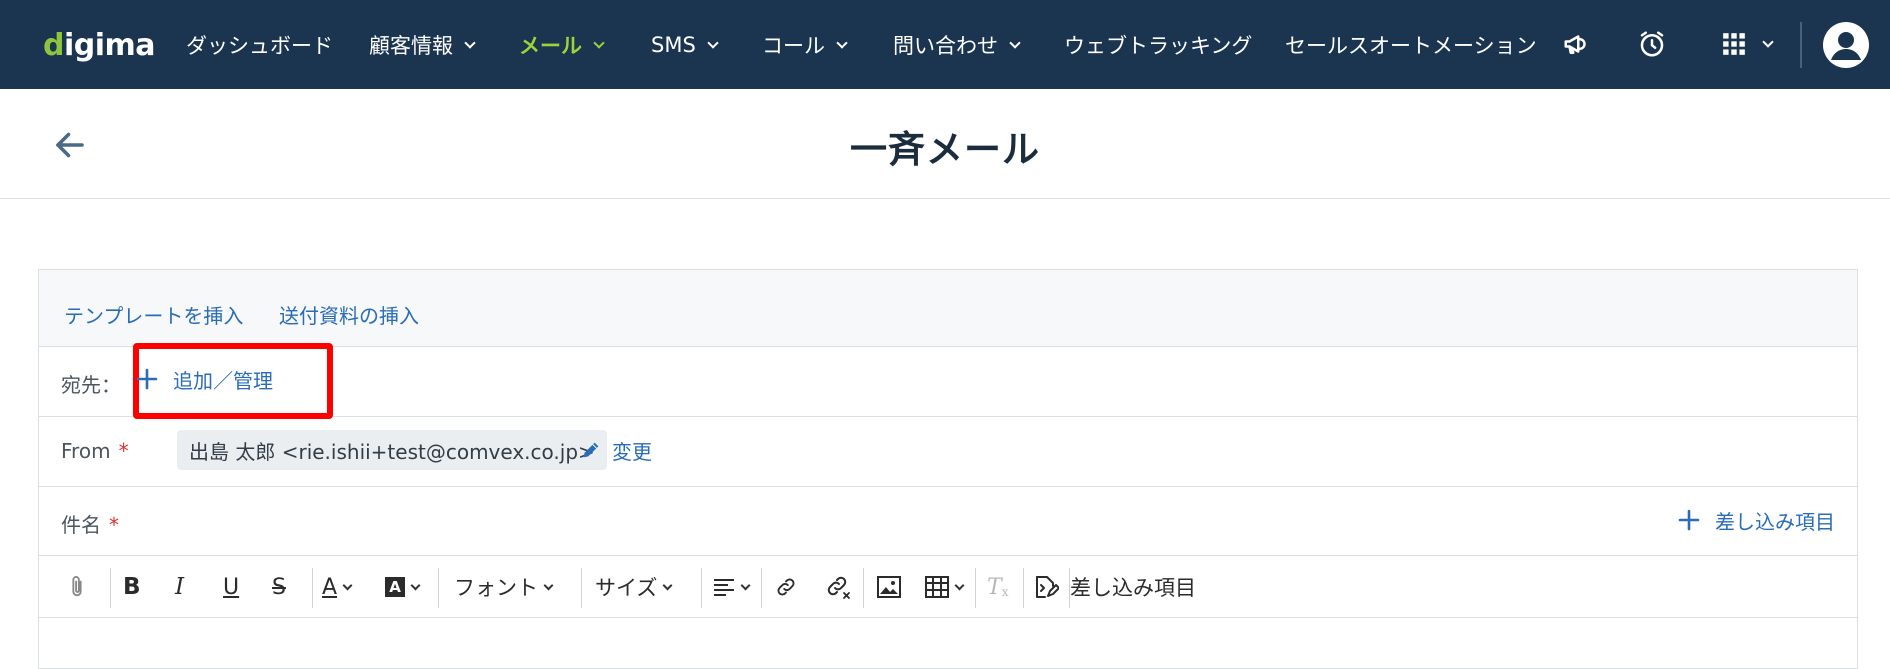  I want to click on nav-dashboard: ダッシュボード, so click(259, 45).